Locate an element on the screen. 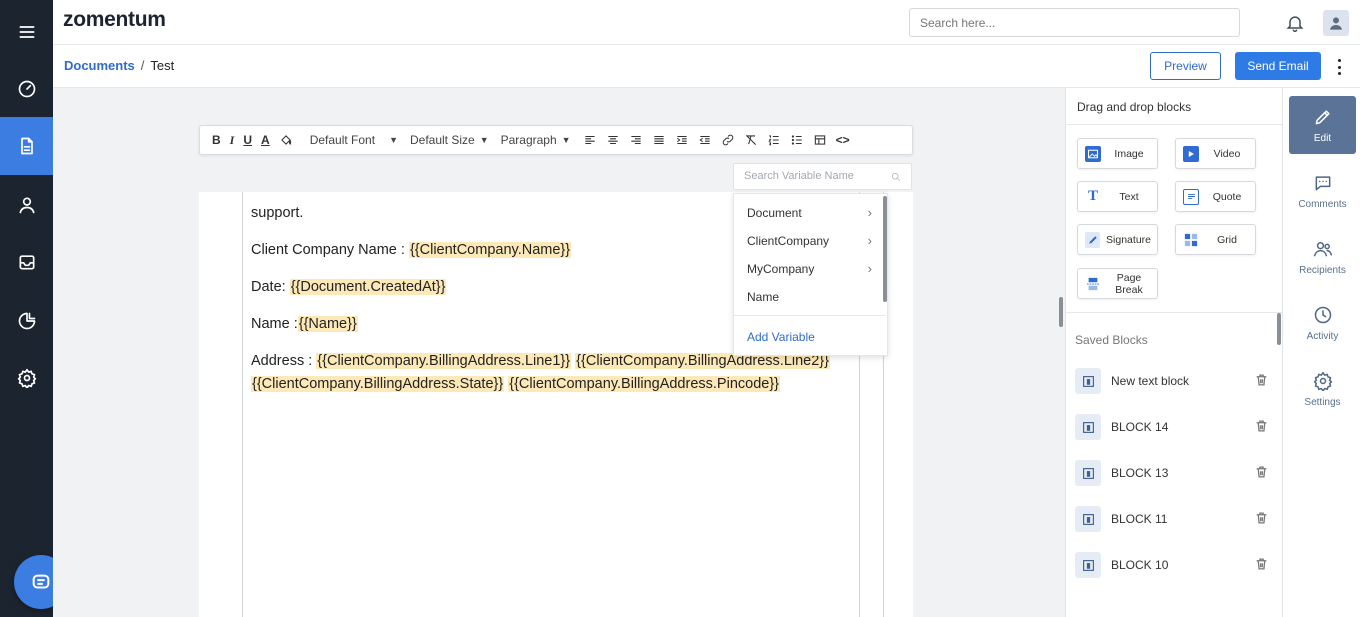  saved-block-item: BLOCK 13 is located at coordinates (1175, 473).